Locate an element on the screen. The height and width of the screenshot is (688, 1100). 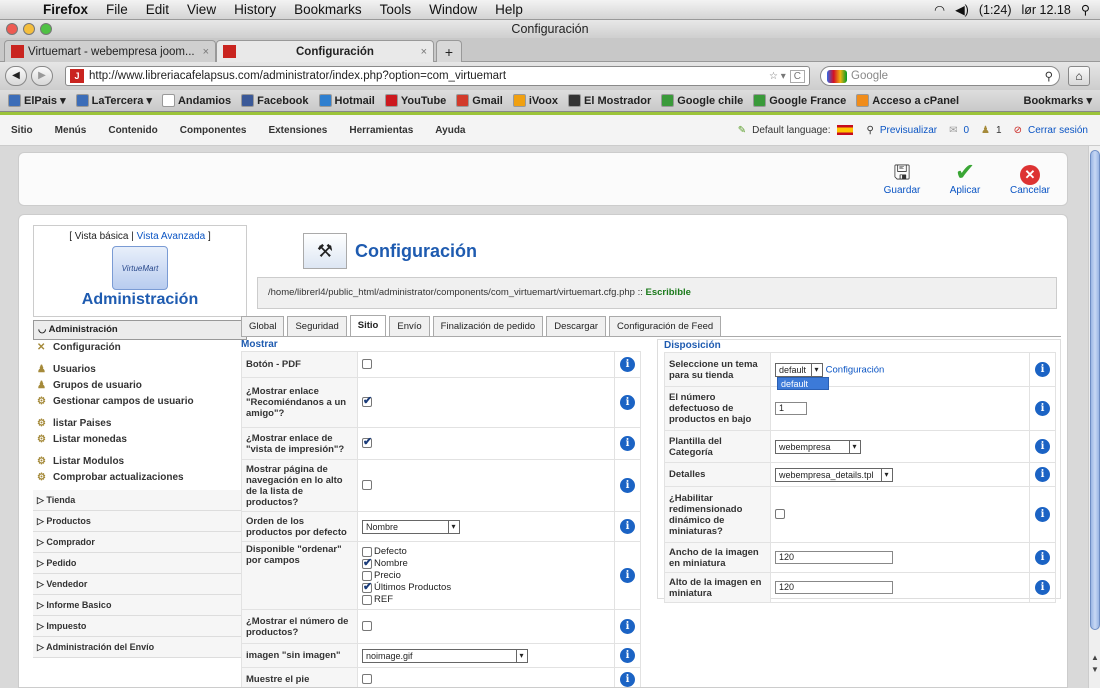
sidebar-item: ⚙ Listar Modulos is located at coordinates (140, 462).